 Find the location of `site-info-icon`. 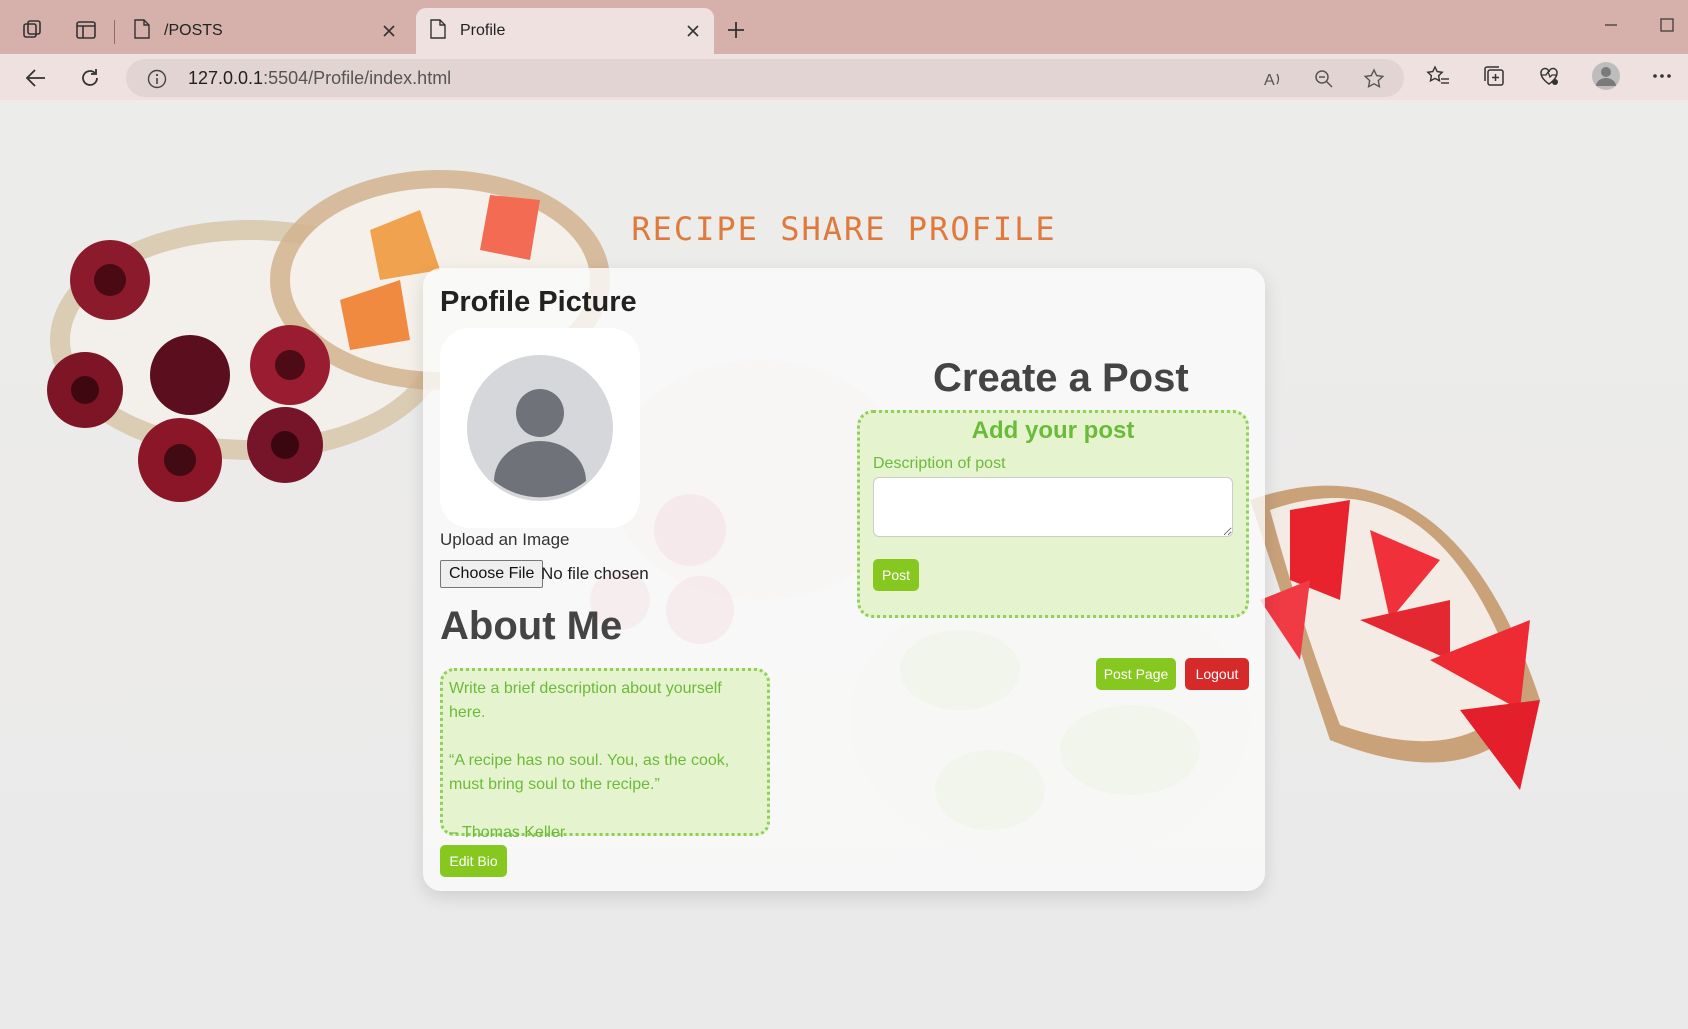

site-info-icon is located at coordinates (157, 79).